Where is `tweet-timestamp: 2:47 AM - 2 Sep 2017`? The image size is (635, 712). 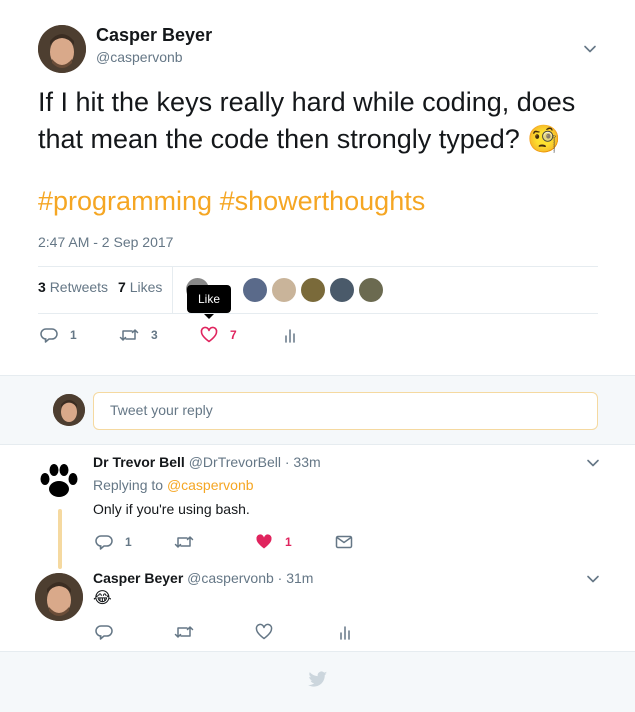 tweet-timestamp: 2:47 AM - 2 Sep 2017 is located at coordinates (105, 242).